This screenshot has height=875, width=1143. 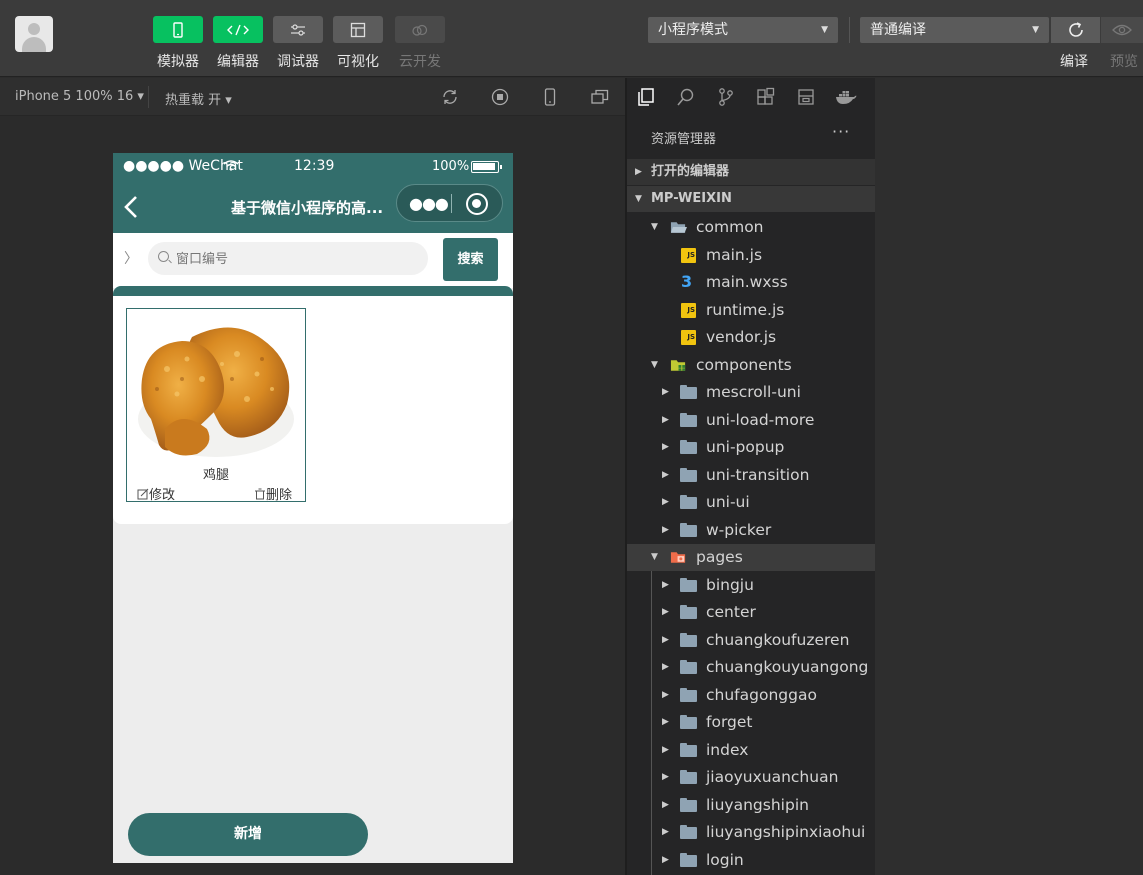 What do you see at coordinates (751, 502) in the screenshot?
I see `folder-item: ▶ uni-ui` at bounding box center [751, 502].